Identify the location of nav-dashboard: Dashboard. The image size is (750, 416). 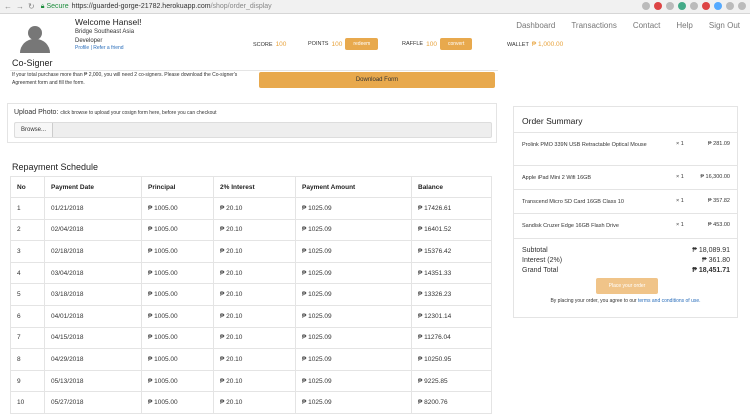
(535, 25).